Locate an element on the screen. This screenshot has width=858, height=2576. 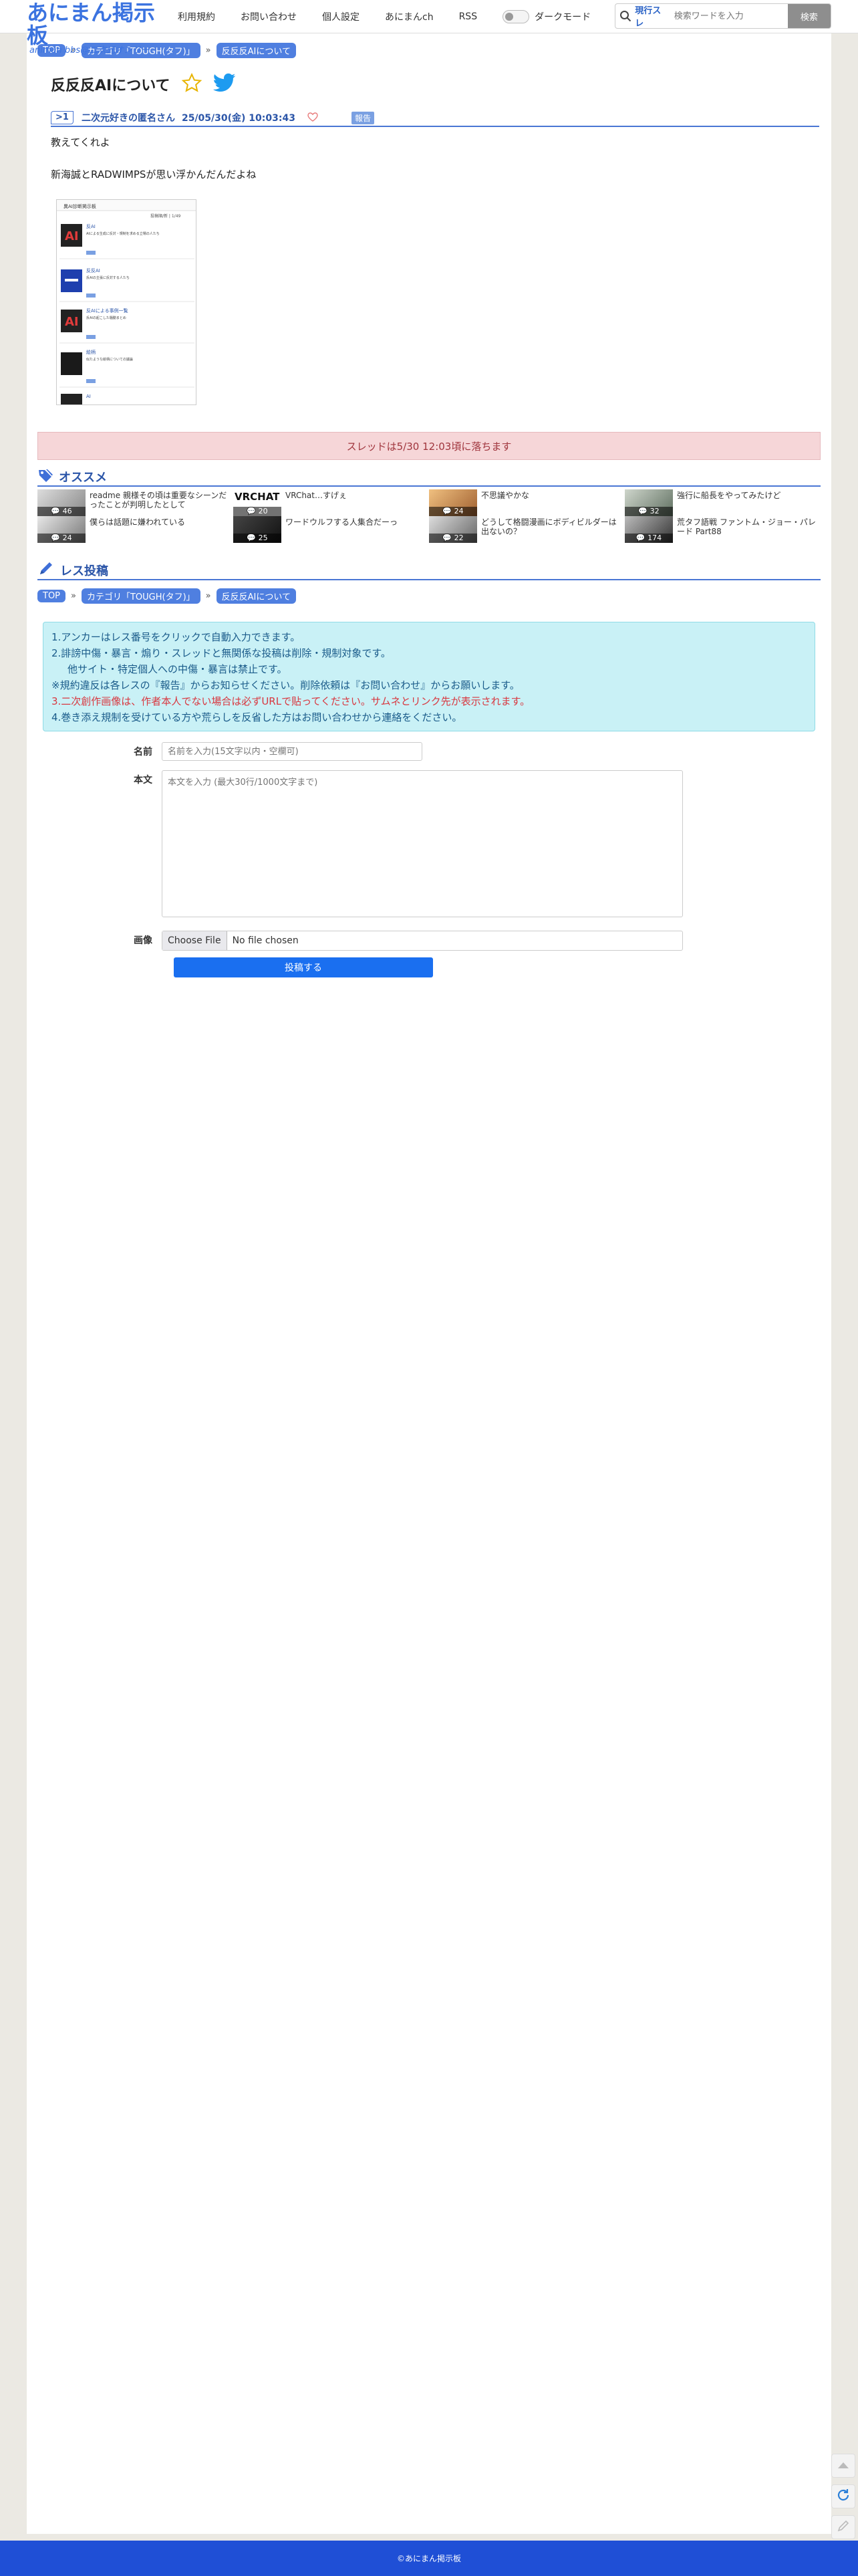
recommend-item-title: readme 親様その頃は重要なシーンだったことが判明したとして is located at coordinates (158, 500).